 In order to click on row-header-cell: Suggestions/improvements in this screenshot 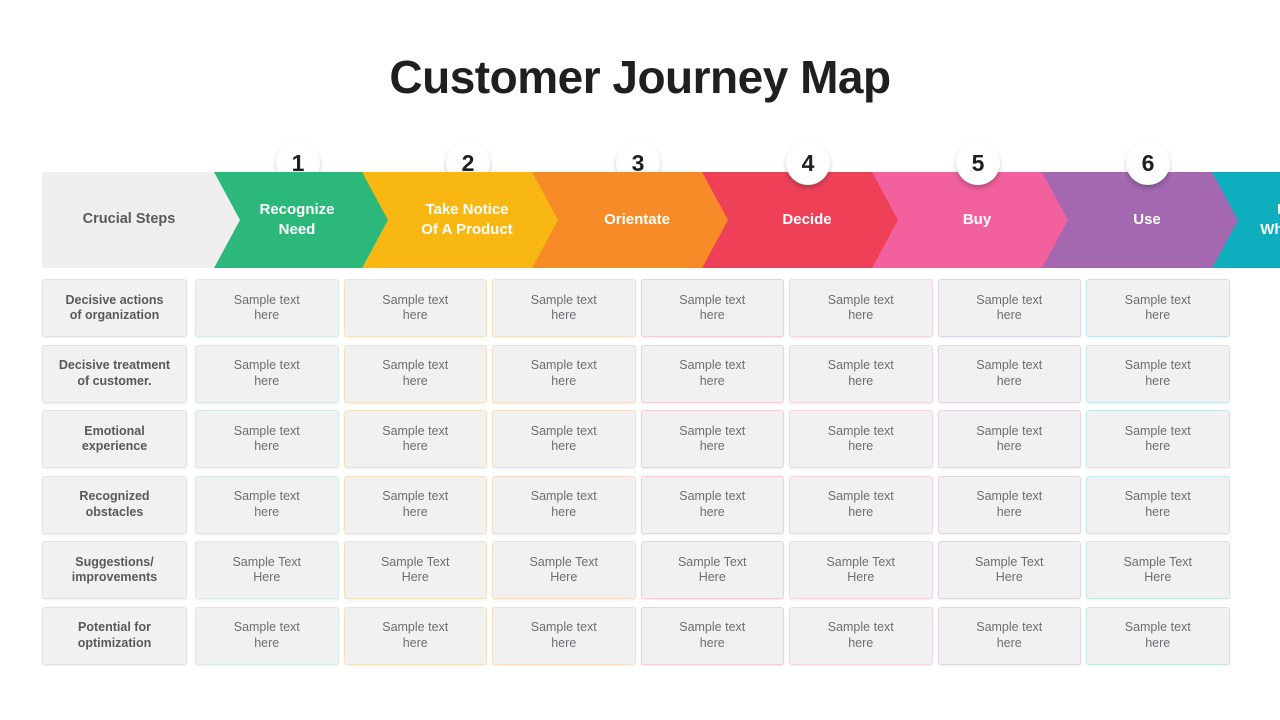, I will do `click(114, 570)`.